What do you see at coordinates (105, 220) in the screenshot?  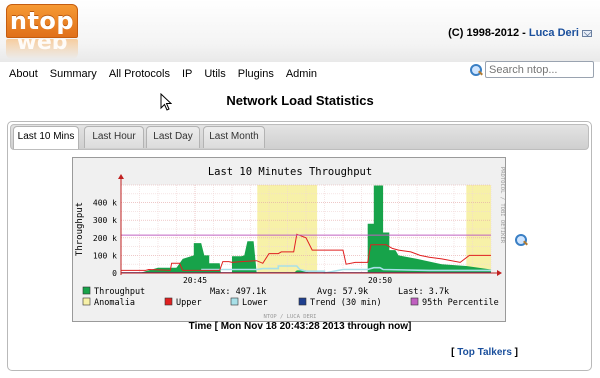 I see `y-tick-label: 300 k` at bounding box center [105, 220].